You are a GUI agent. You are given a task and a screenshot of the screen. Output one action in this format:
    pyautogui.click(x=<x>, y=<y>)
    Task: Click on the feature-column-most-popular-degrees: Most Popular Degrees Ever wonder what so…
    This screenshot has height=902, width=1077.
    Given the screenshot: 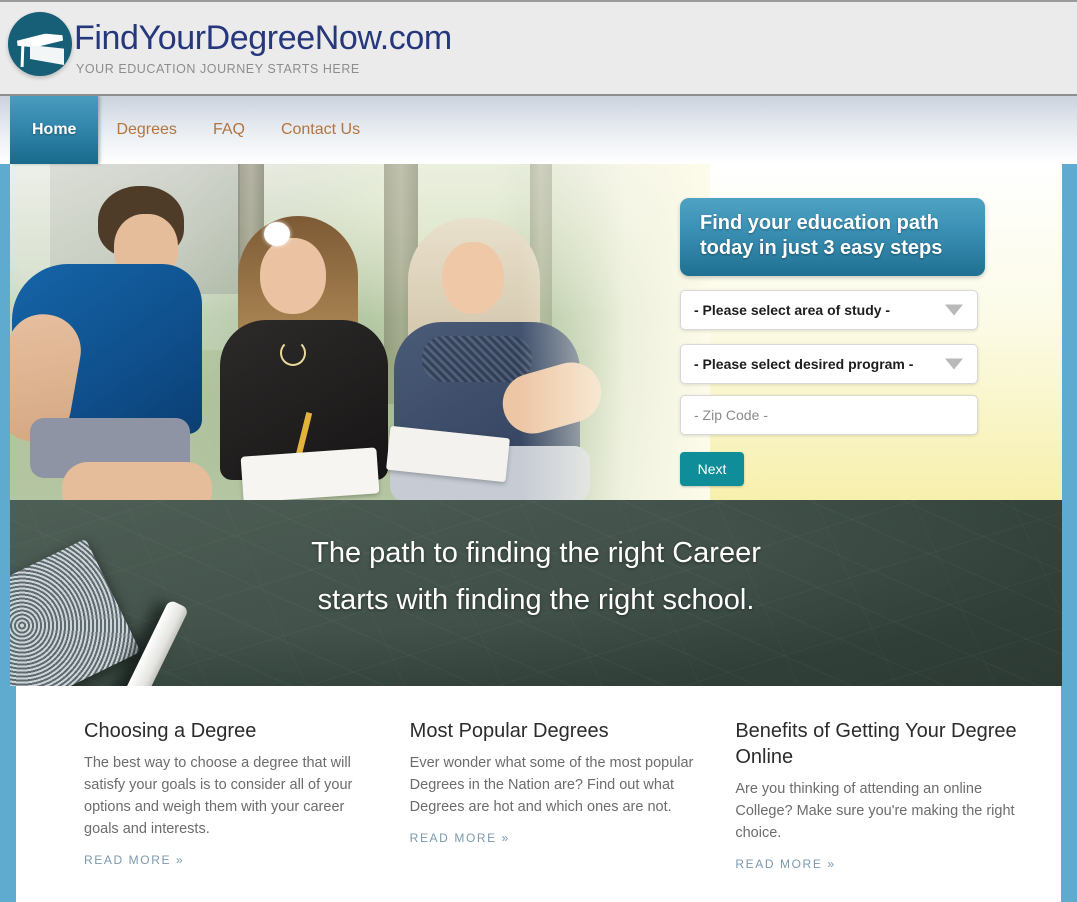 What is the action you would take?
    pyautogui.click(x=573, y=810)
    